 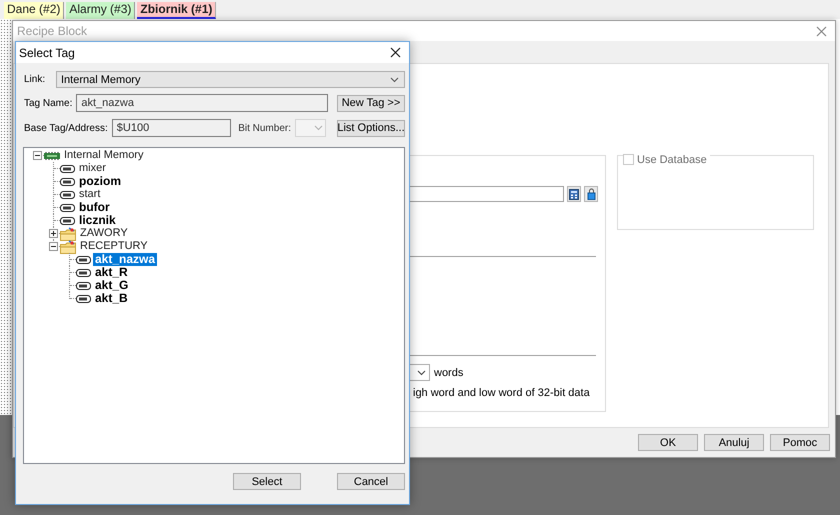 I want to click on tree-item: ZAWORY, so click(x=104, y=233).